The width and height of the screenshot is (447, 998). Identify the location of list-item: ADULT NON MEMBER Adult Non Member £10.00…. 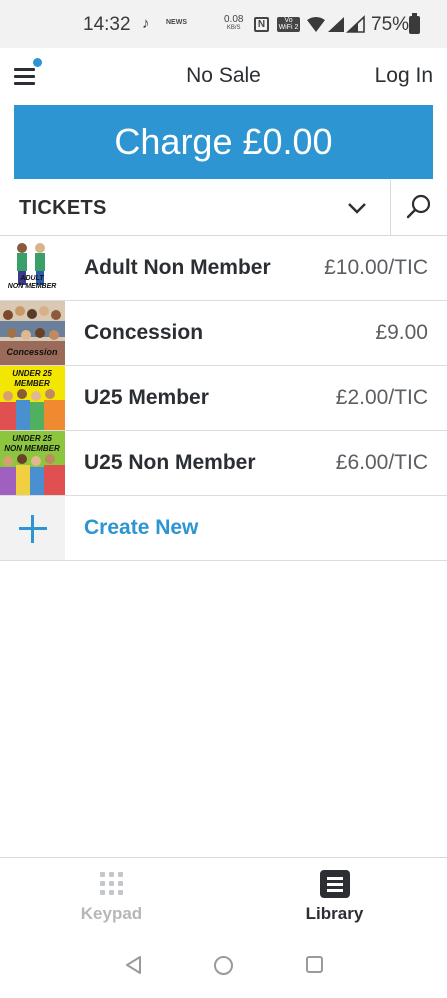
(223, 268).